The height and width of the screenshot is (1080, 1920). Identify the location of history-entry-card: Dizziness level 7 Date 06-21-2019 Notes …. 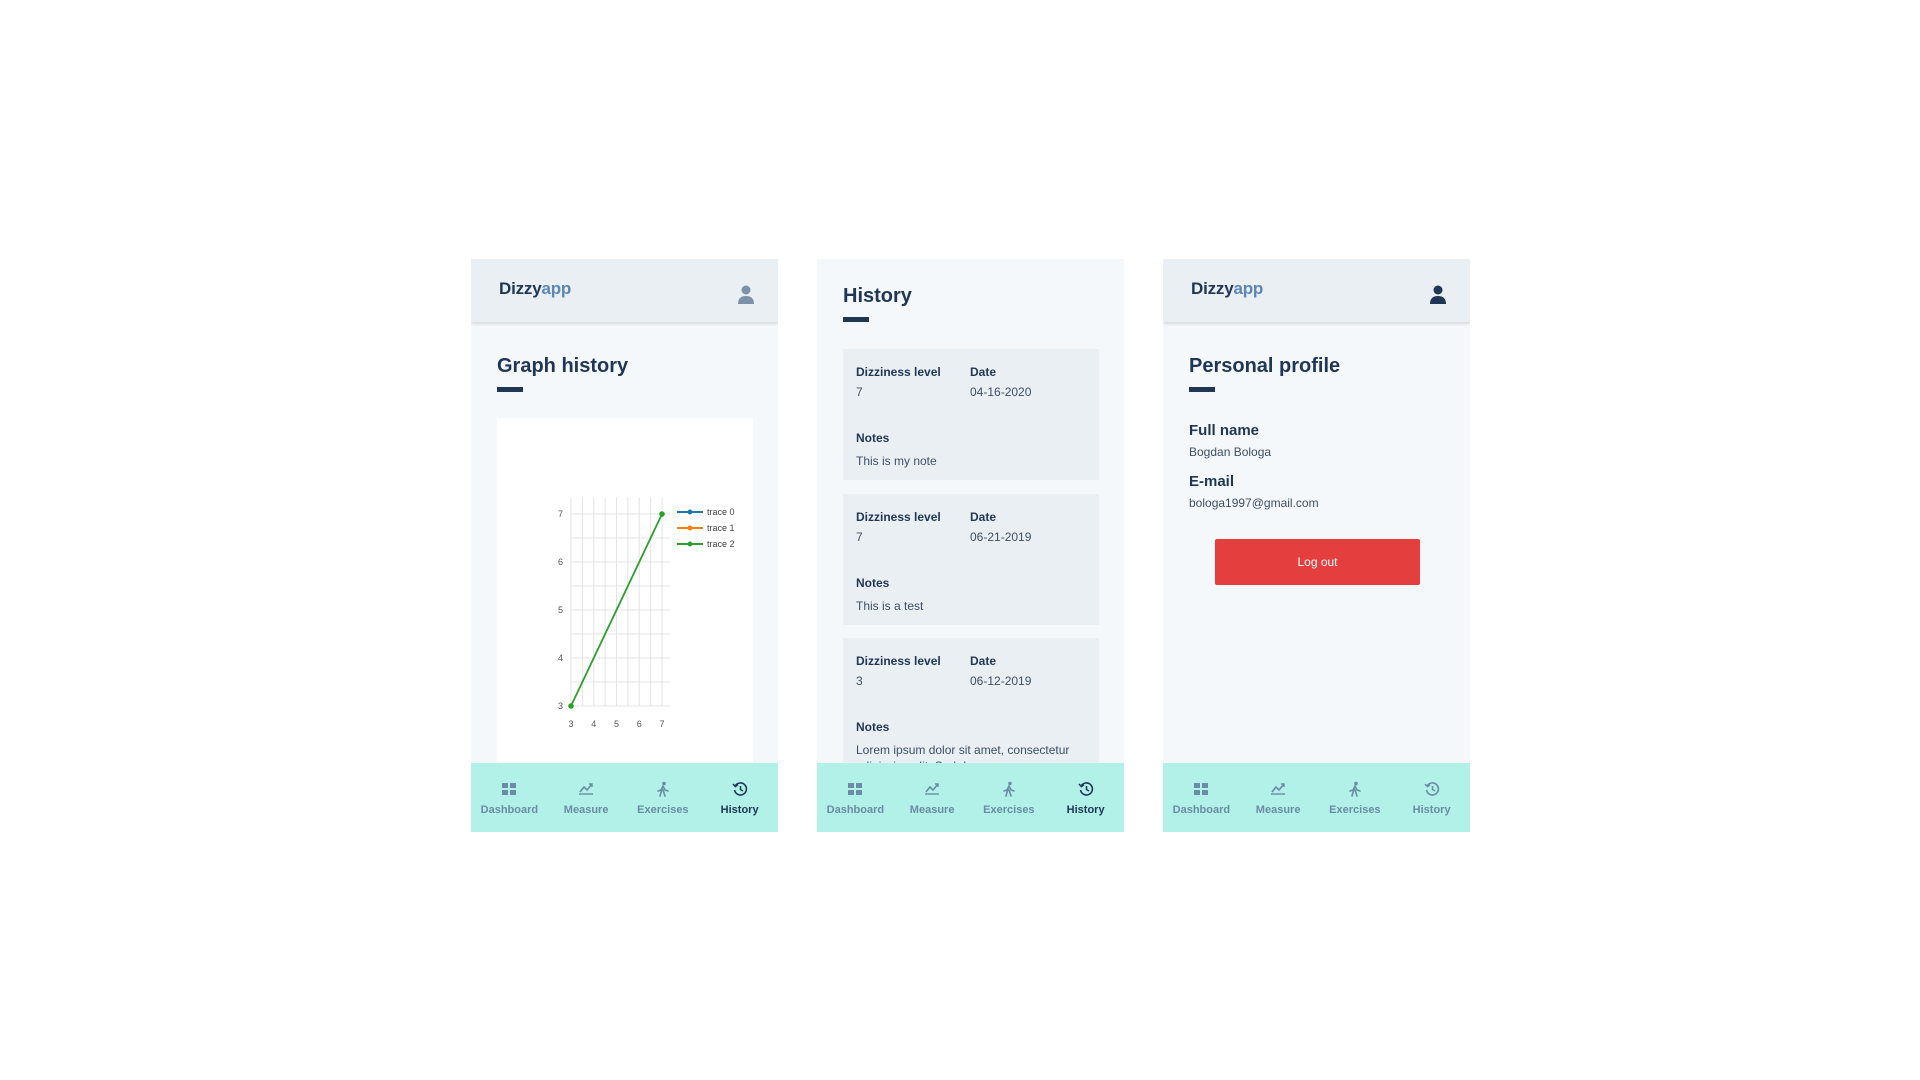
(971, 559).